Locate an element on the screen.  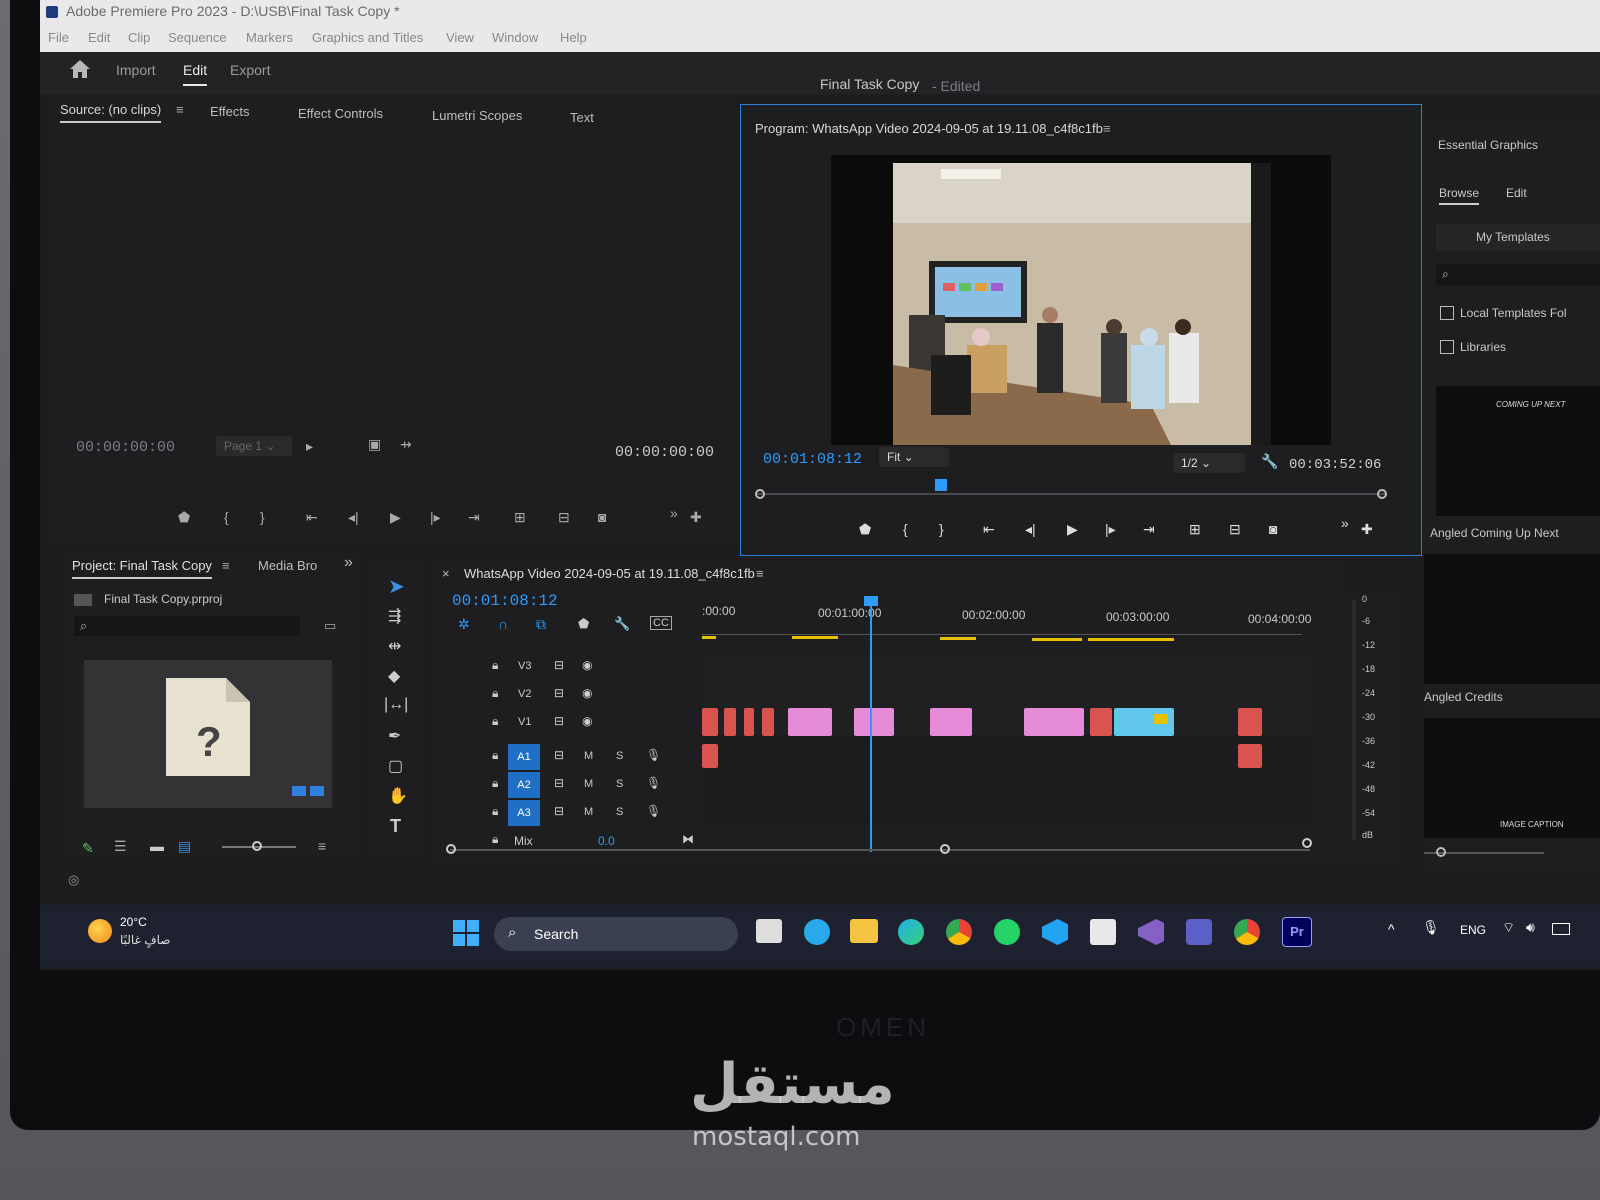
program-menu-icon: ≡ is located at coordinates (1107, 128).